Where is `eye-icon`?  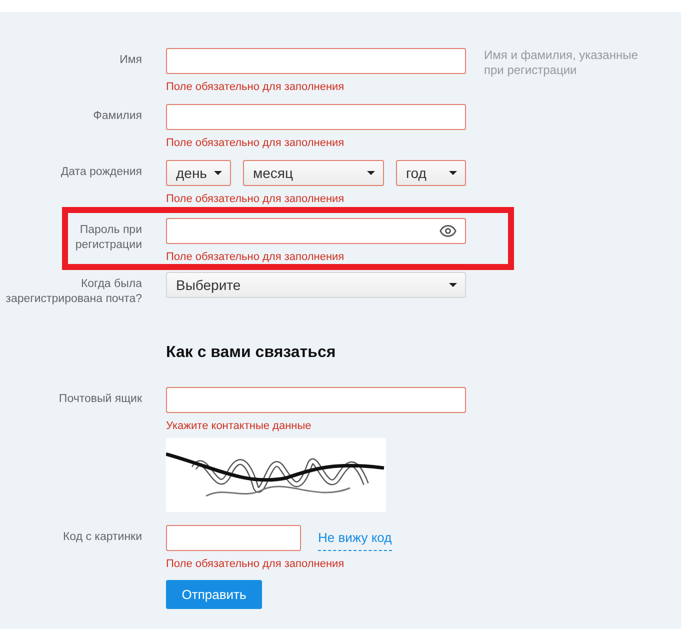
eye-icon is located at coordinates (448, 231).